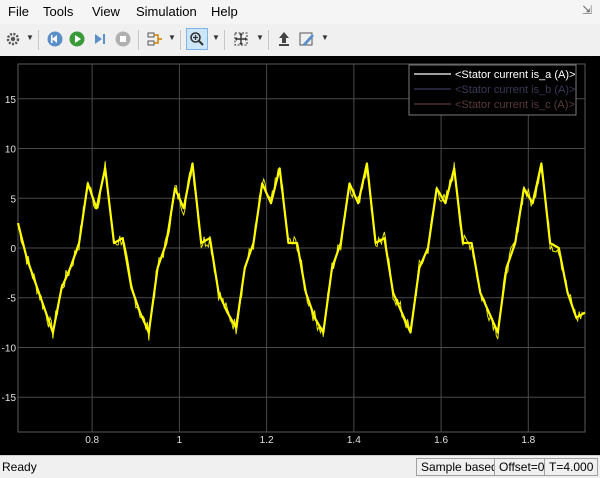 This screenshot has height=478, width=600. Describe the element at coordinates (9, 398) in the screenshot. I see `y-tick-label: -15` at that location.